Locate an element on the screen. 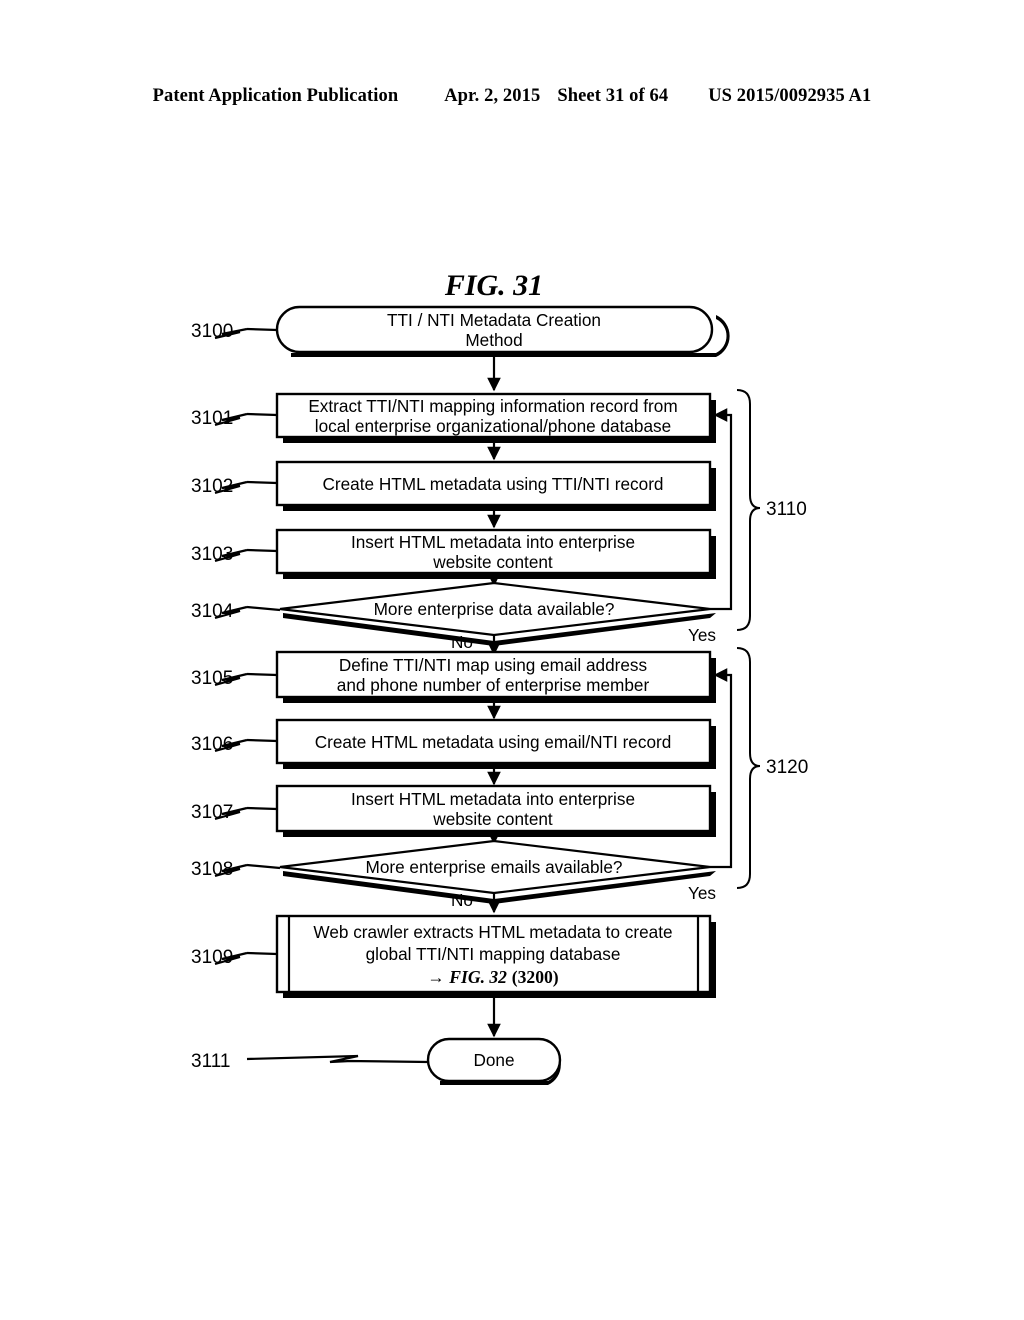  ref-leader-3106: 3106 is located at coordinates (234, 744).